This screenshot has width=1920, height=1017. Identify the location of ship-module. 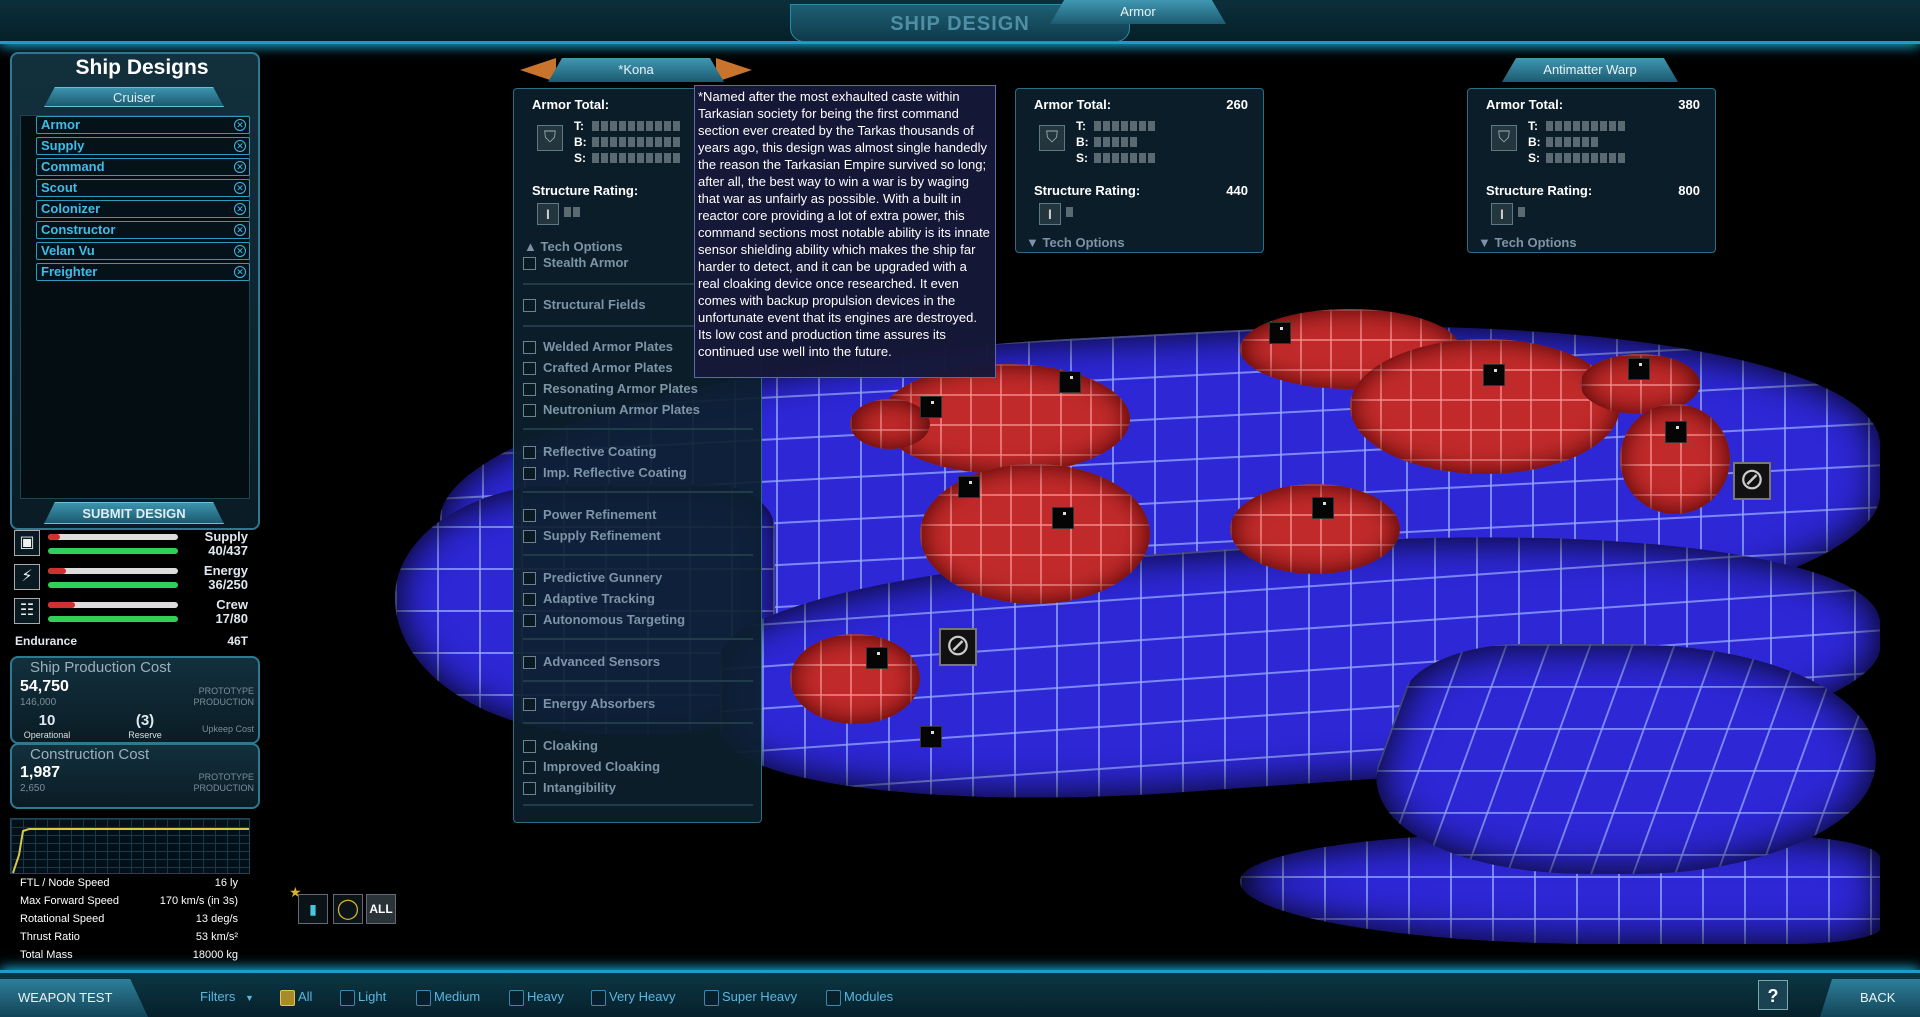
(1485, 406).